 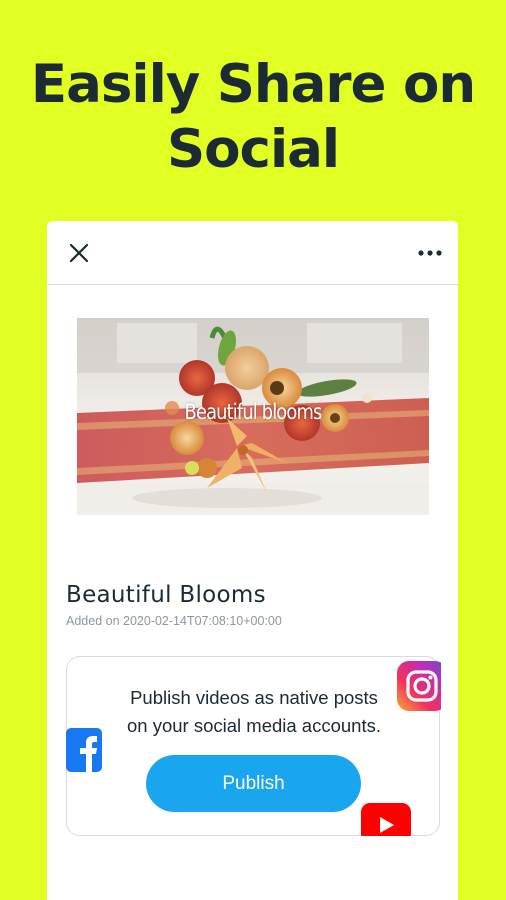 What do you see at coordinates (386, 823) in the screenshot?
I see `youtube-icon` at bounding box center [386, 823].